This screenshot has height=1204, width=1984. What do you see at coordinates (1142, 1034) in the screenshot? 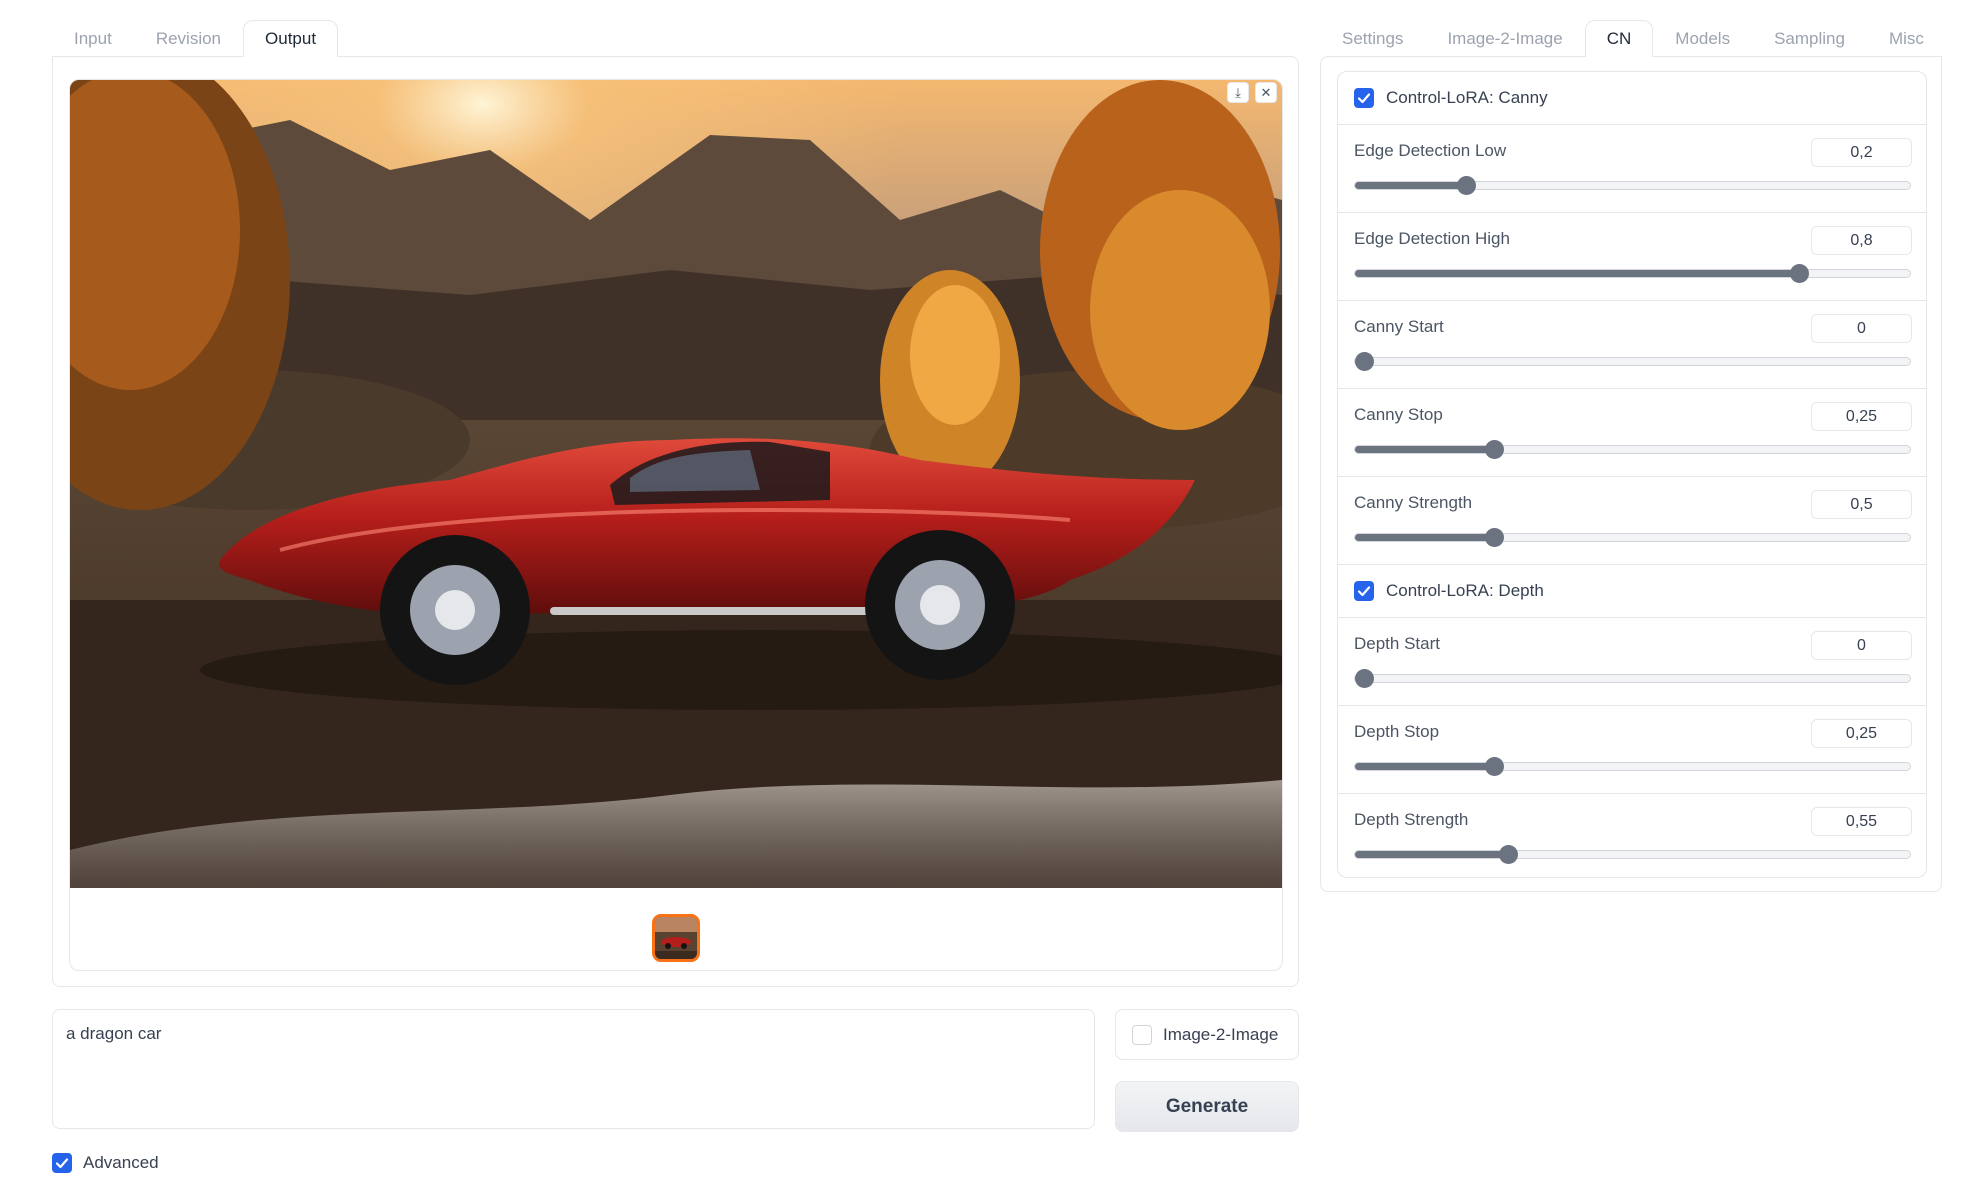
I see `image2image-checkbox` at bounding box center [1142, 1034].